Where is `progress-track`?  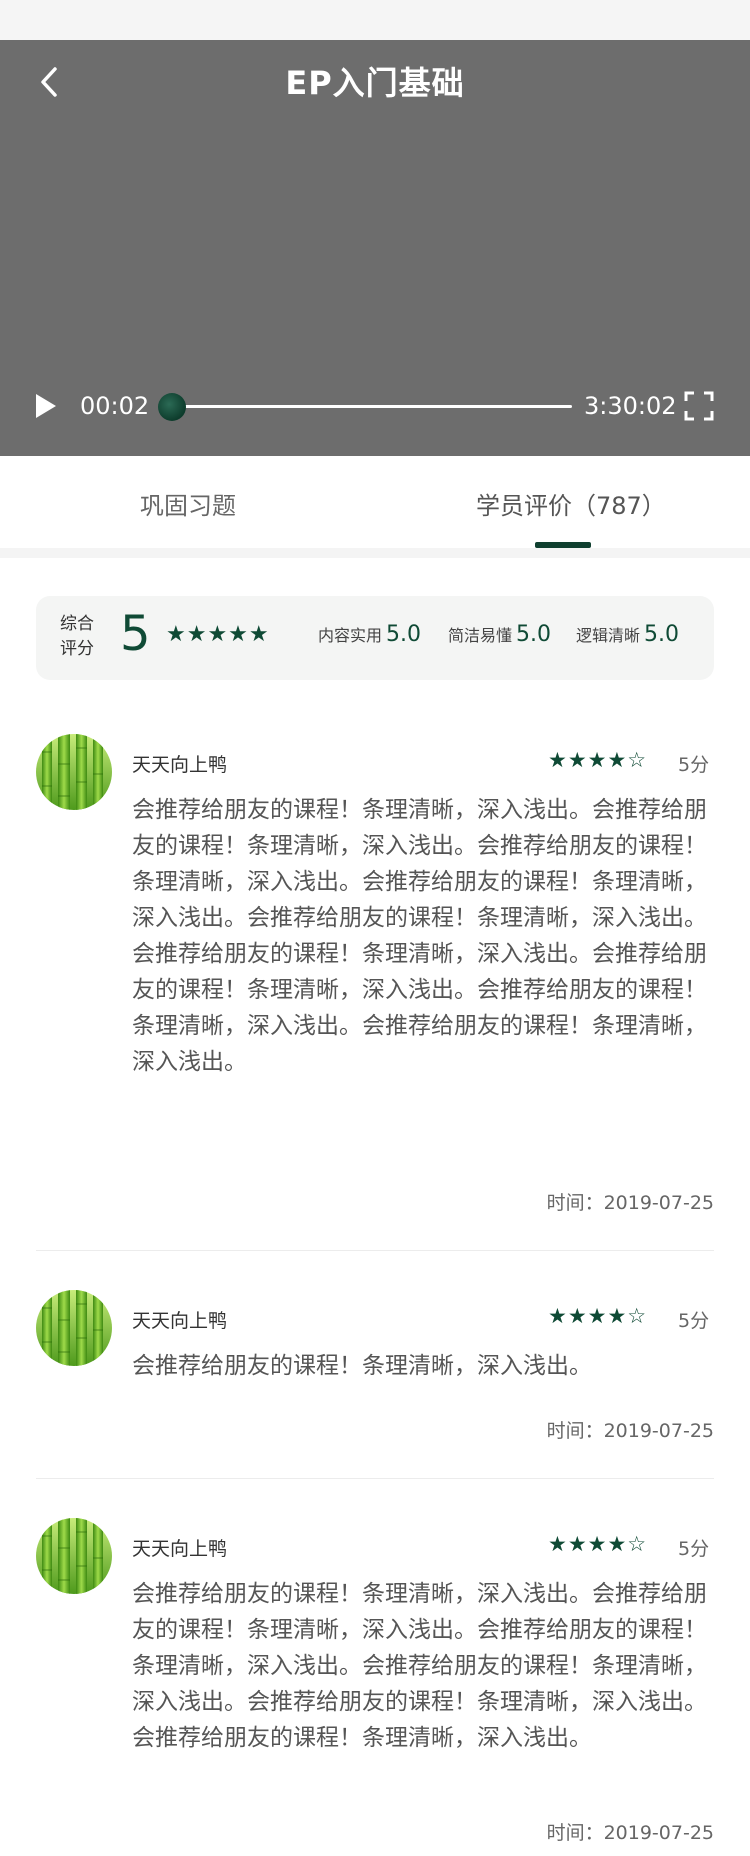
progress-track is located at coordinates (372, 406).